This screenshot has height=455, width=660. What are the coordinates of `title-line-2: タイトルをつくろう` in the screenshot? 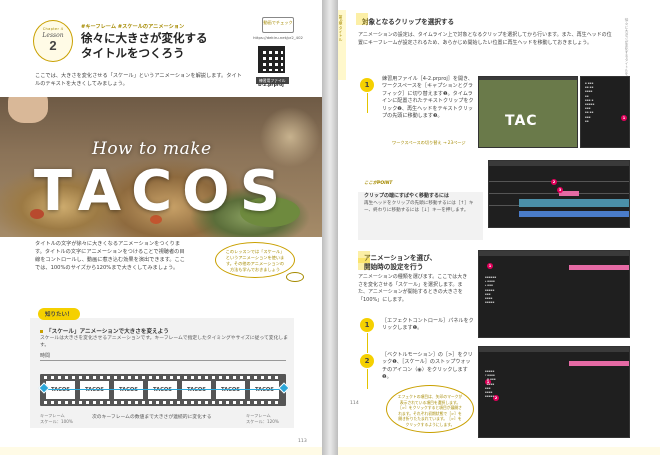 It's located at (133, 53).